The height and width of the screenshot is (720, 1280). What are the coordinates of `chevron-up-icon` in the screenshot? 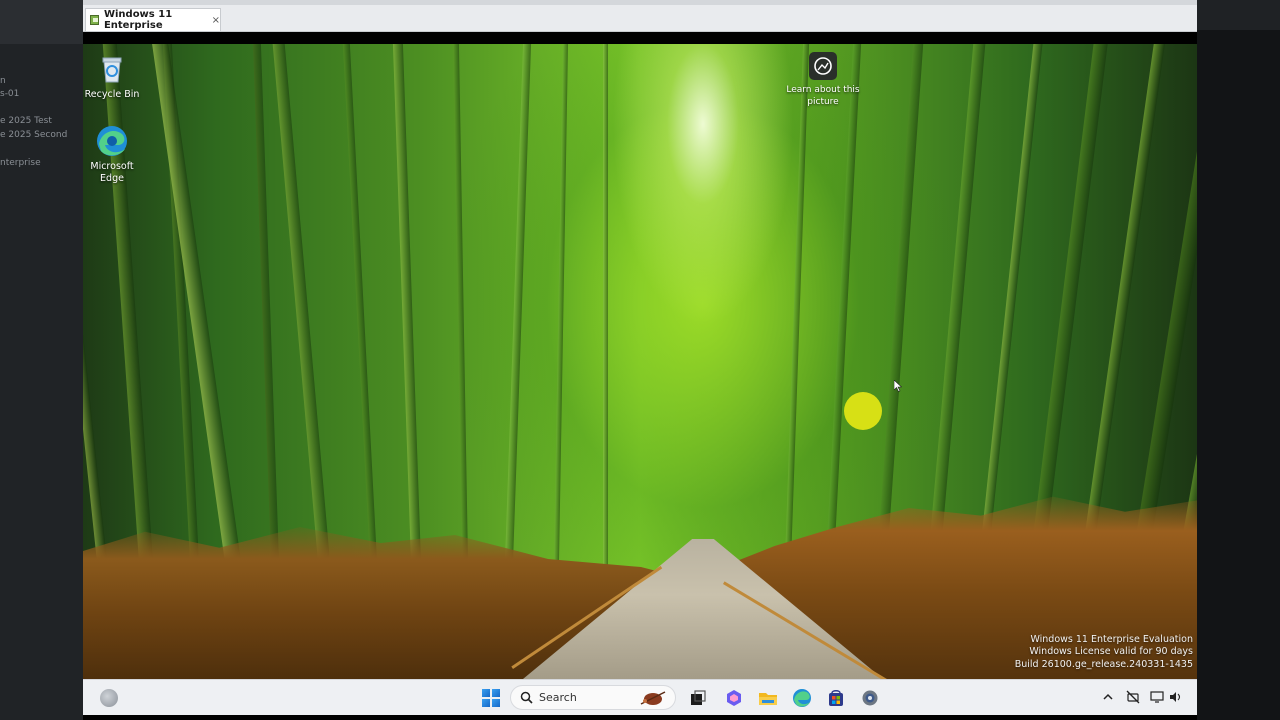 It's located at (1108, 697).